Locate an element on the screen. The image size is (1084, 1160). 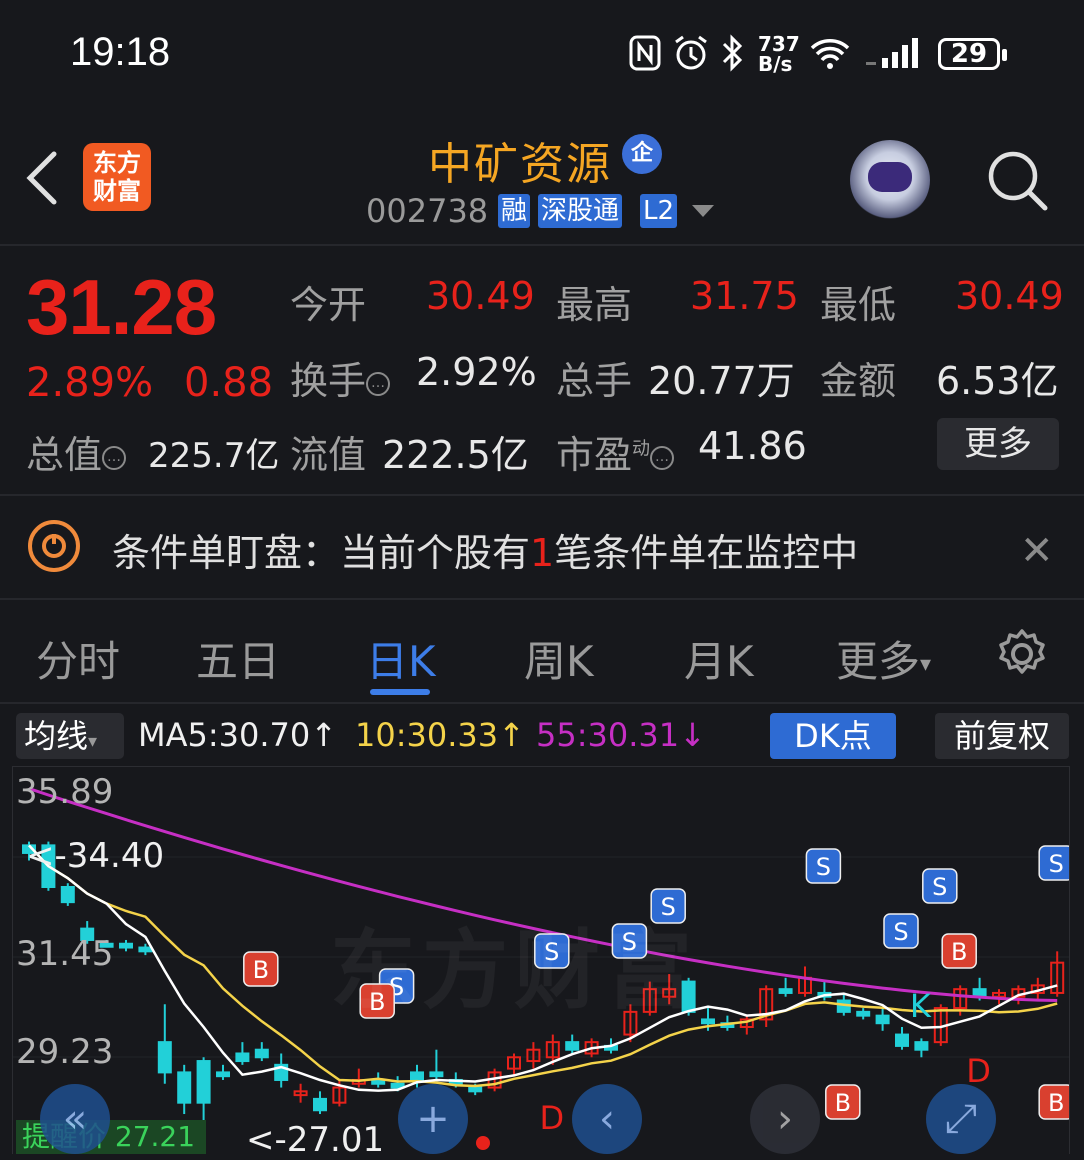
volume-label: 总手 is located at coordinates (594, 381).